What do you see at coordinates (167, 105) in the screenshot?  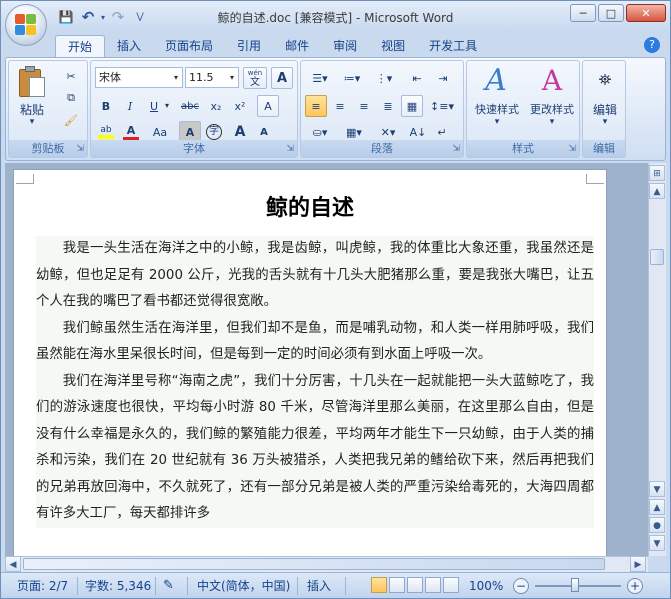 I see `underline-dropdown-icon: ▾` at bounding box center [167, 105].